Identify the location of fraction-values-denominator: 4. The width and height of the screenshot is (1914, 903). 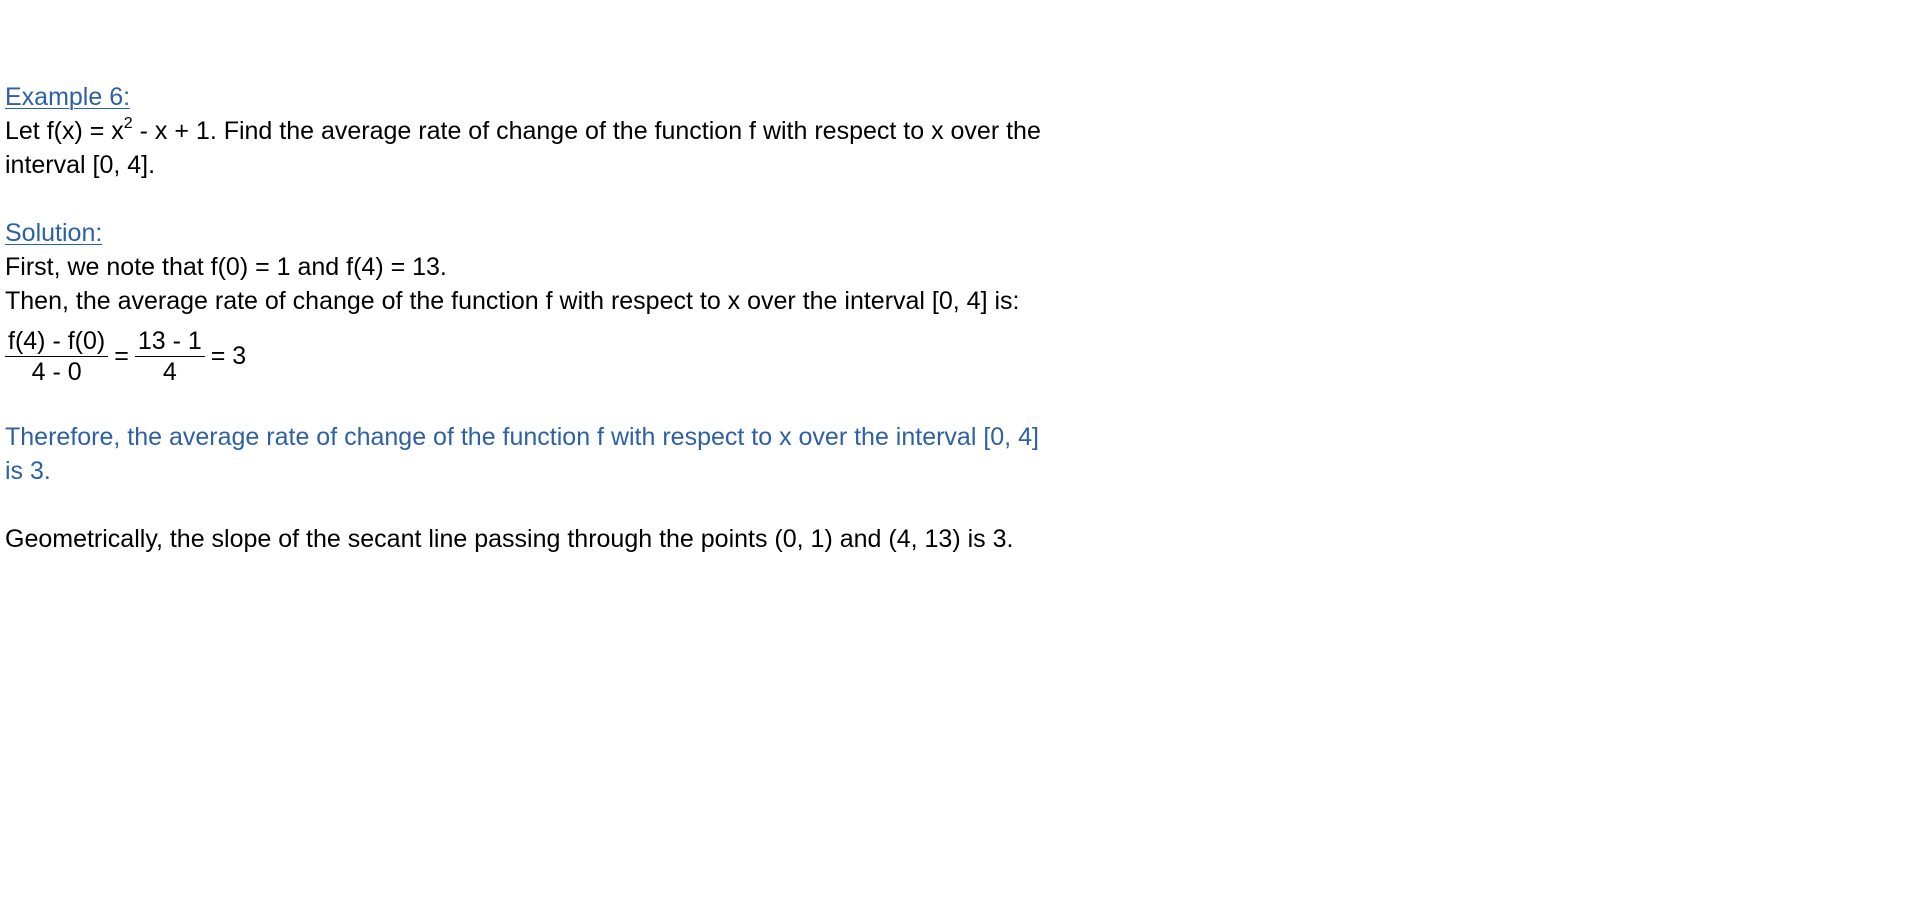
(169, 371).